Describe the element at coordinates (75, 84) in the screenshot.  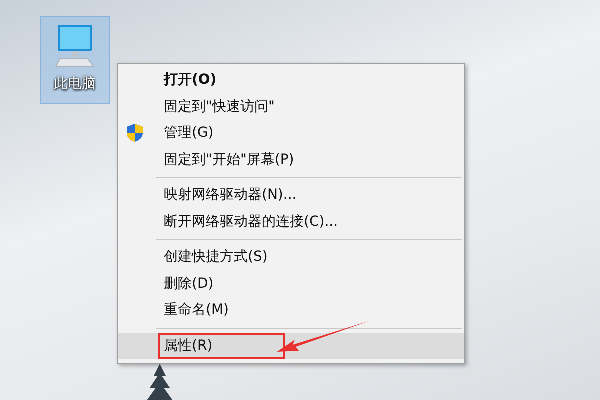
I see `icon-label: 此电脑` at that location.